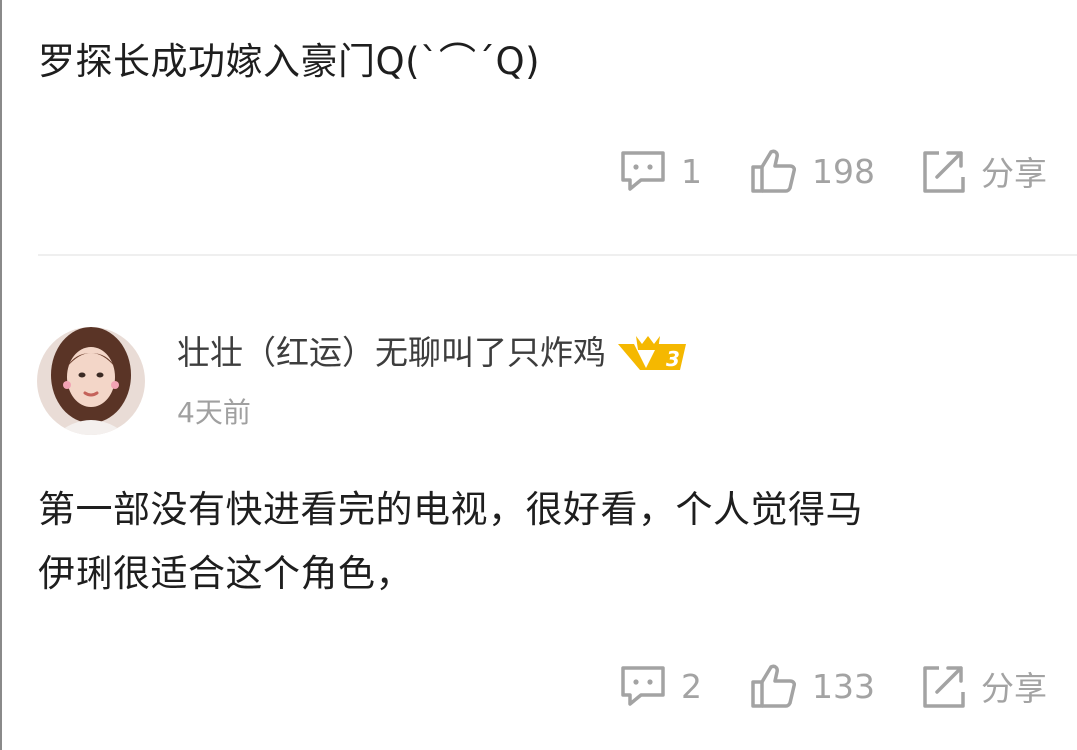 This screenshot has height=750, width=1077. I want to click on vip-badge-icon: 3, so click(648, 353).